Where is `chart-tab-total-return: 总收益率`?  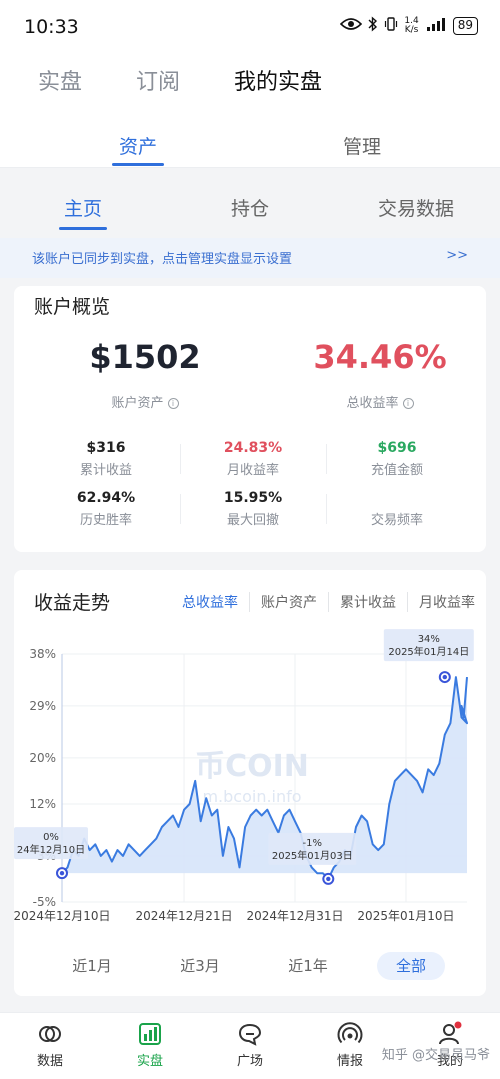 chart-tab-total-return: 总收益率 is located at coordinates (210, 602).